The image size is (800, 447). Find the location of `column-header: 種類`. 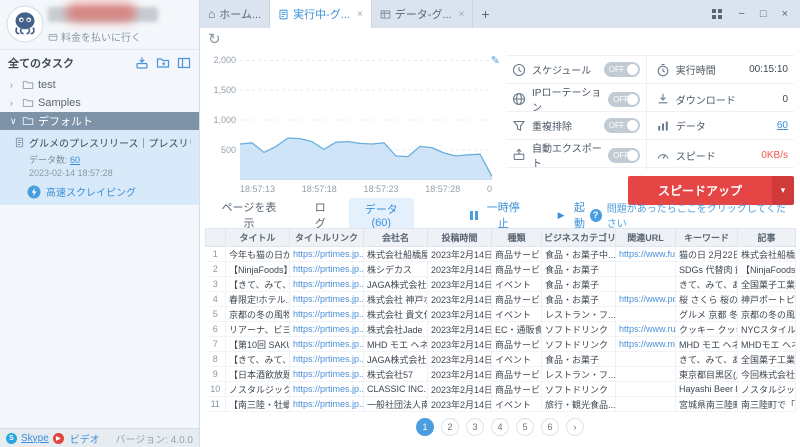

column-header: 種類 is located at coordinates (516, 237).